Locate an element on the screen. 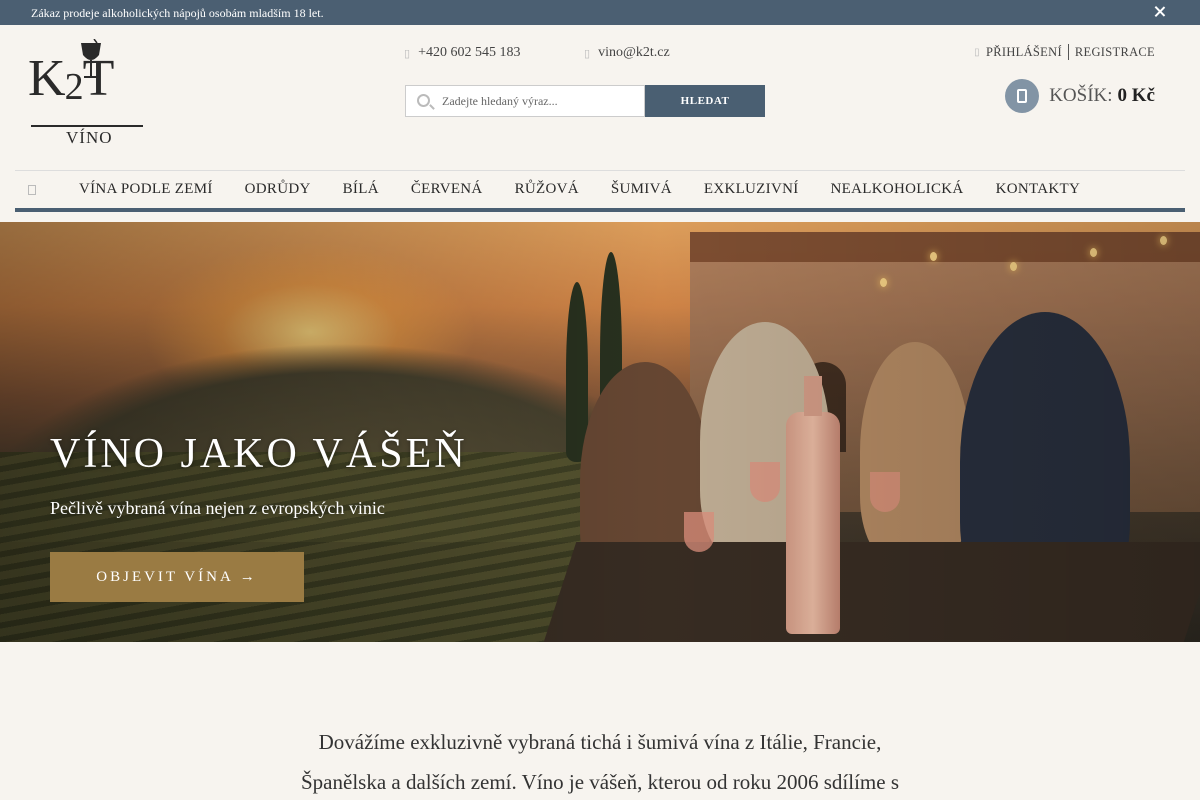 Image resolution: width=1200 pixels, height=800 pixels. k2t-logo: K2T VÍNO is located at coordinates (88, 94).